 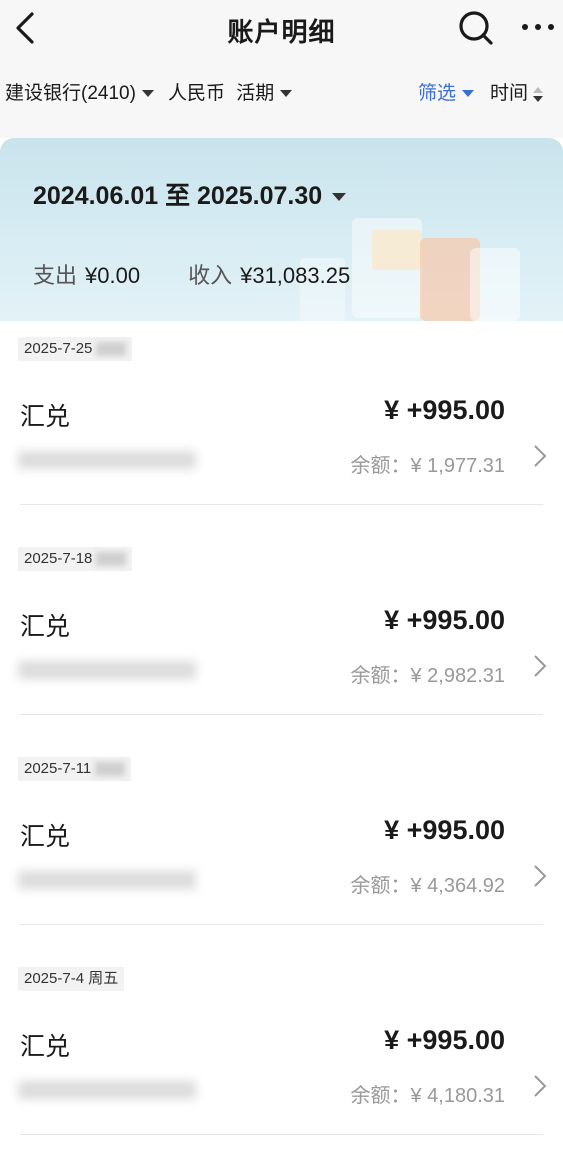 I want to click on account-label: 建设银行(2410), so click(x=70, y=93).